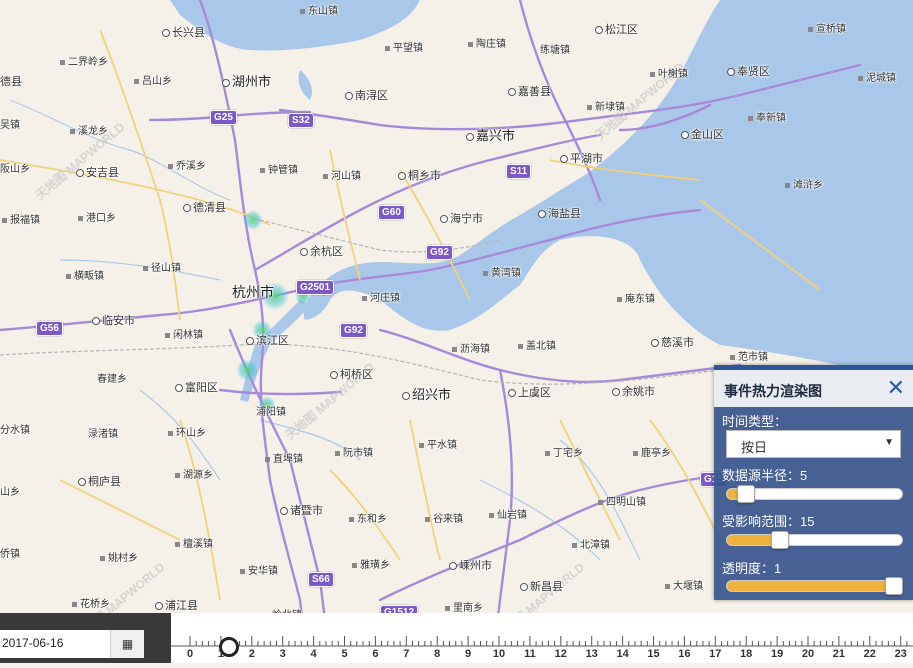 This screenshot has height=668, width=913. Describe the element at coordinates (808, 654) in the screenshot. I see `hour-label: 20` at that location.